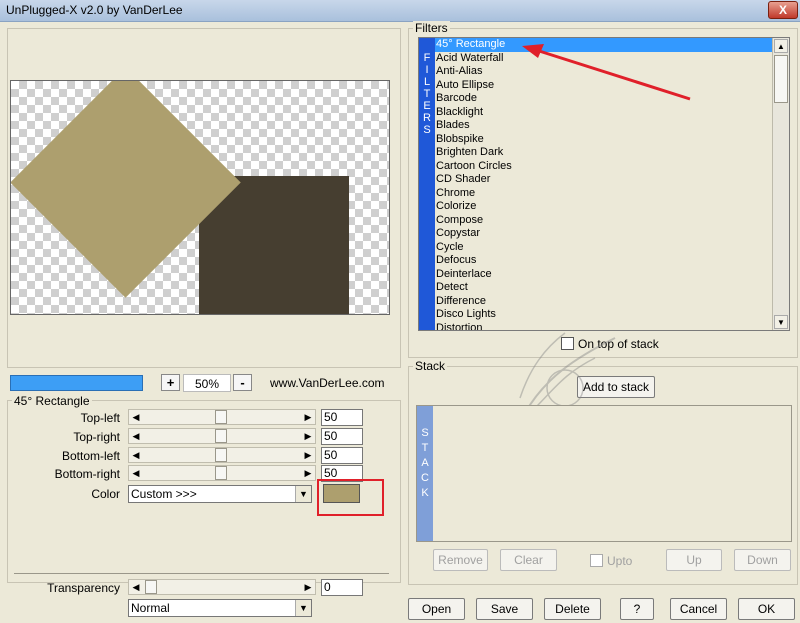  What do you see at coordinates (342, 587) in the screenshot?
I see `transparency-value: 0` at bounding box center [342, 587].